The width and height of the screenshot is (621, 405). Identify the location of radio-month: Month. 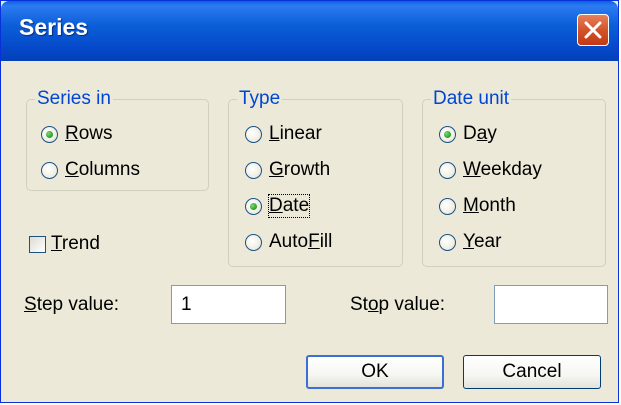
(477, 206).